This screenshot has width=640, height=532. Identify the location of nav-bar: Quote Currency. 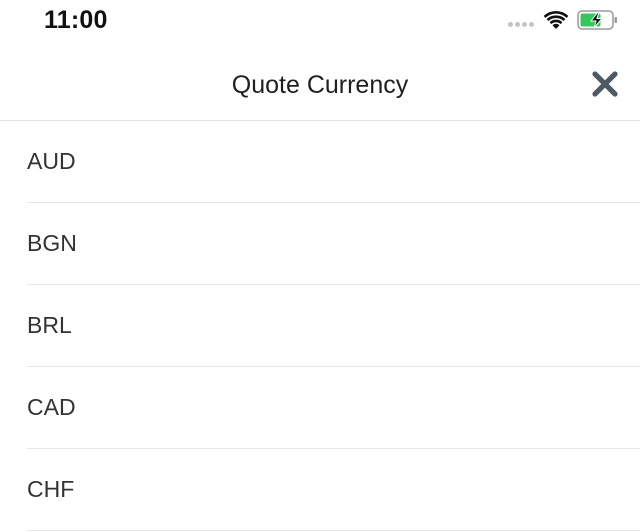
(320, 82).